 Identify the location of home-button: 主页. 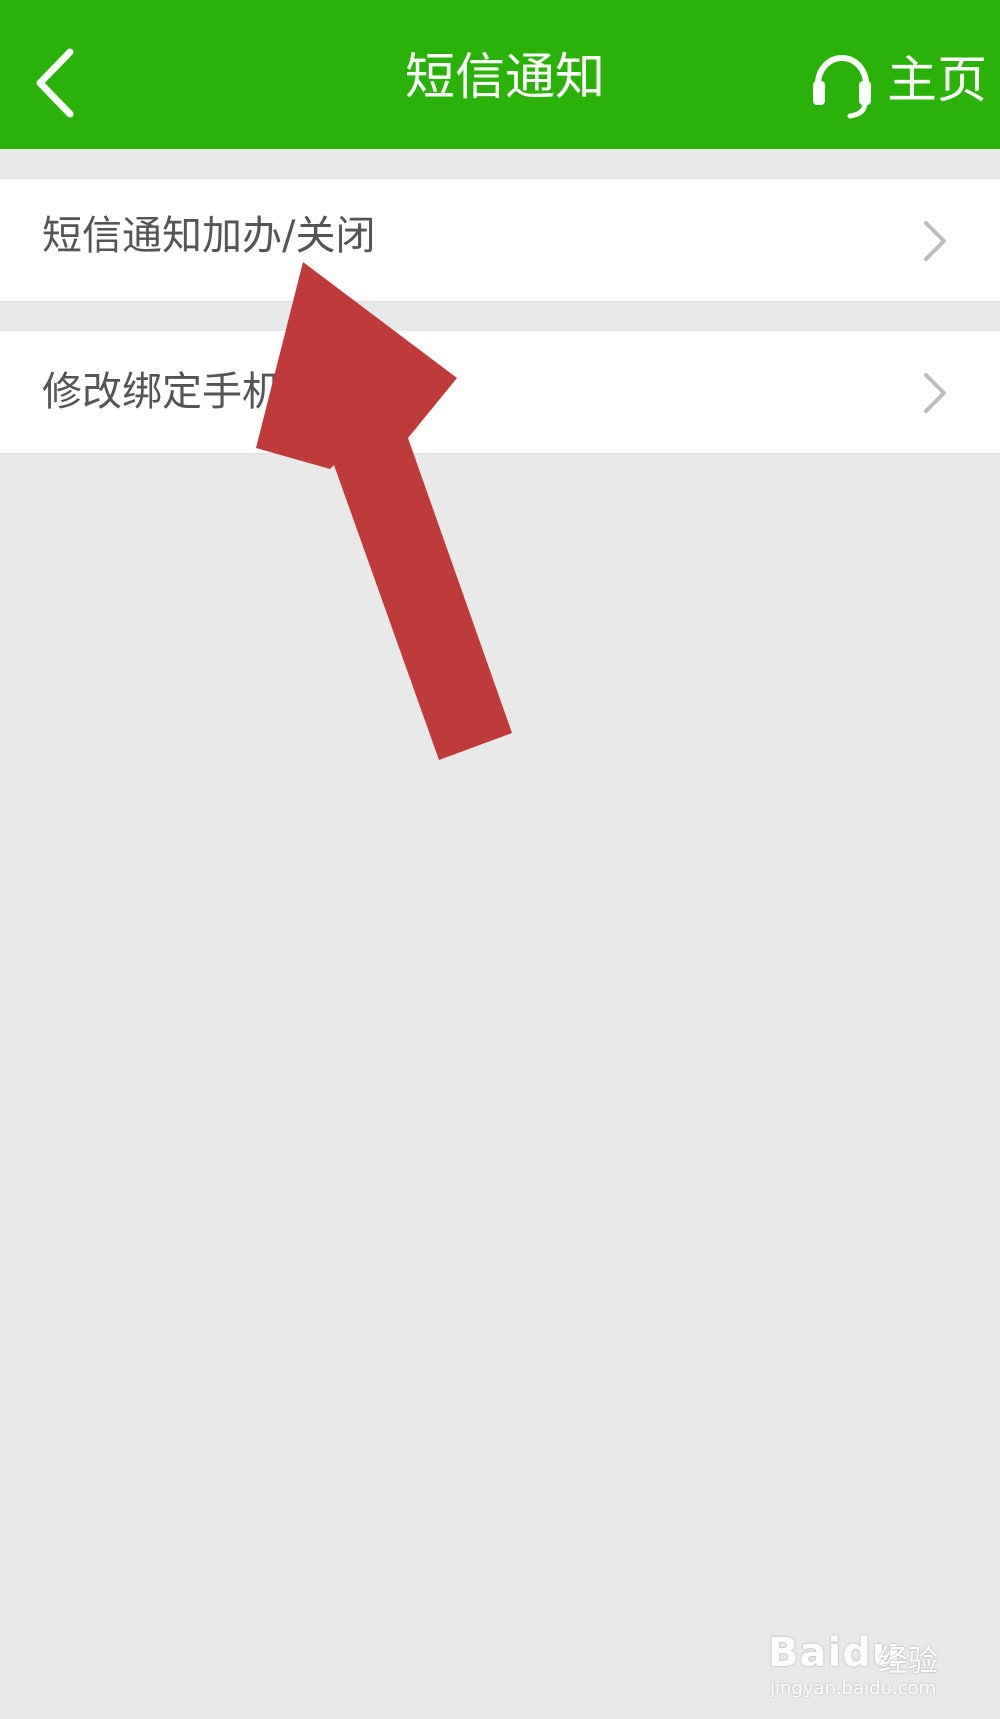
(905, 80).